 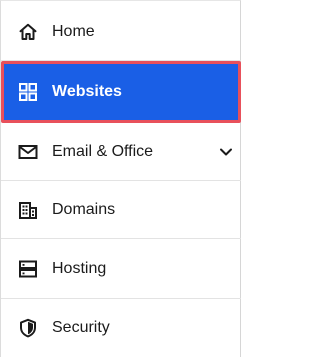 What do you see at coordinates (28, 210) in the screenshot?
I see `domains-building-icon` at bounding box center [28, 210].